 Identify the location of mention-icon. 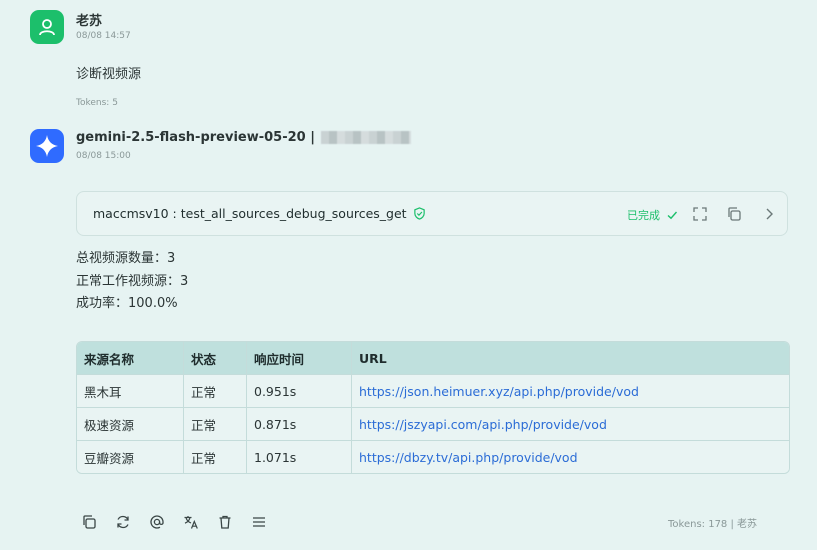
(157, 522).